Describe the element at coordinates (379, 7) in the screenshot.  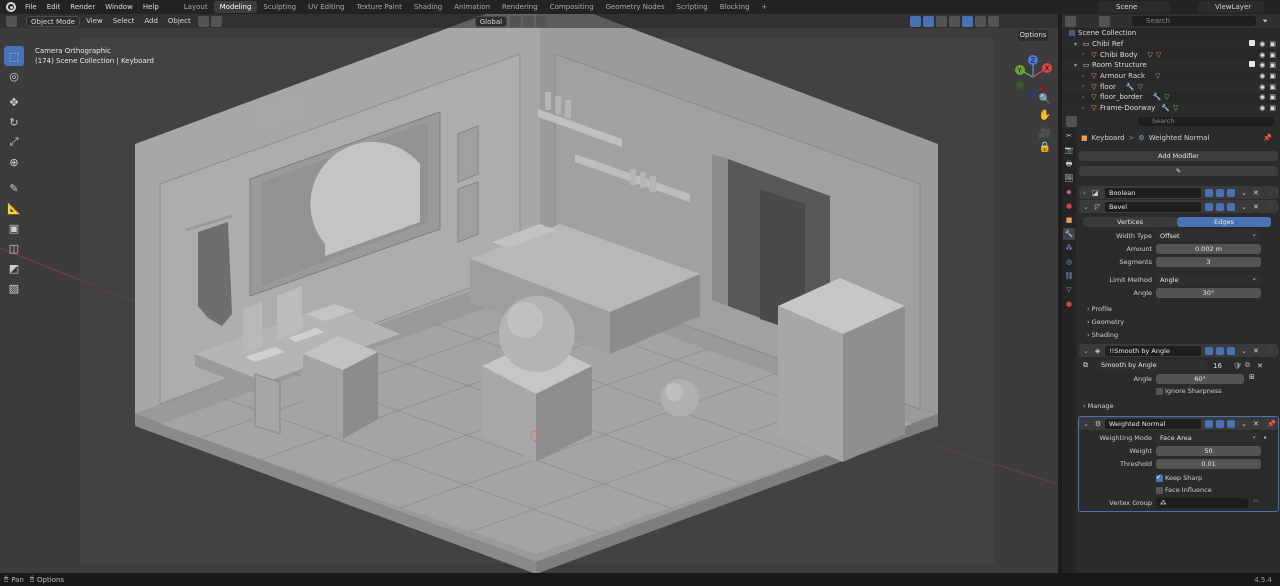
I see `tab-texture-paint: Texture Paint` at that location.